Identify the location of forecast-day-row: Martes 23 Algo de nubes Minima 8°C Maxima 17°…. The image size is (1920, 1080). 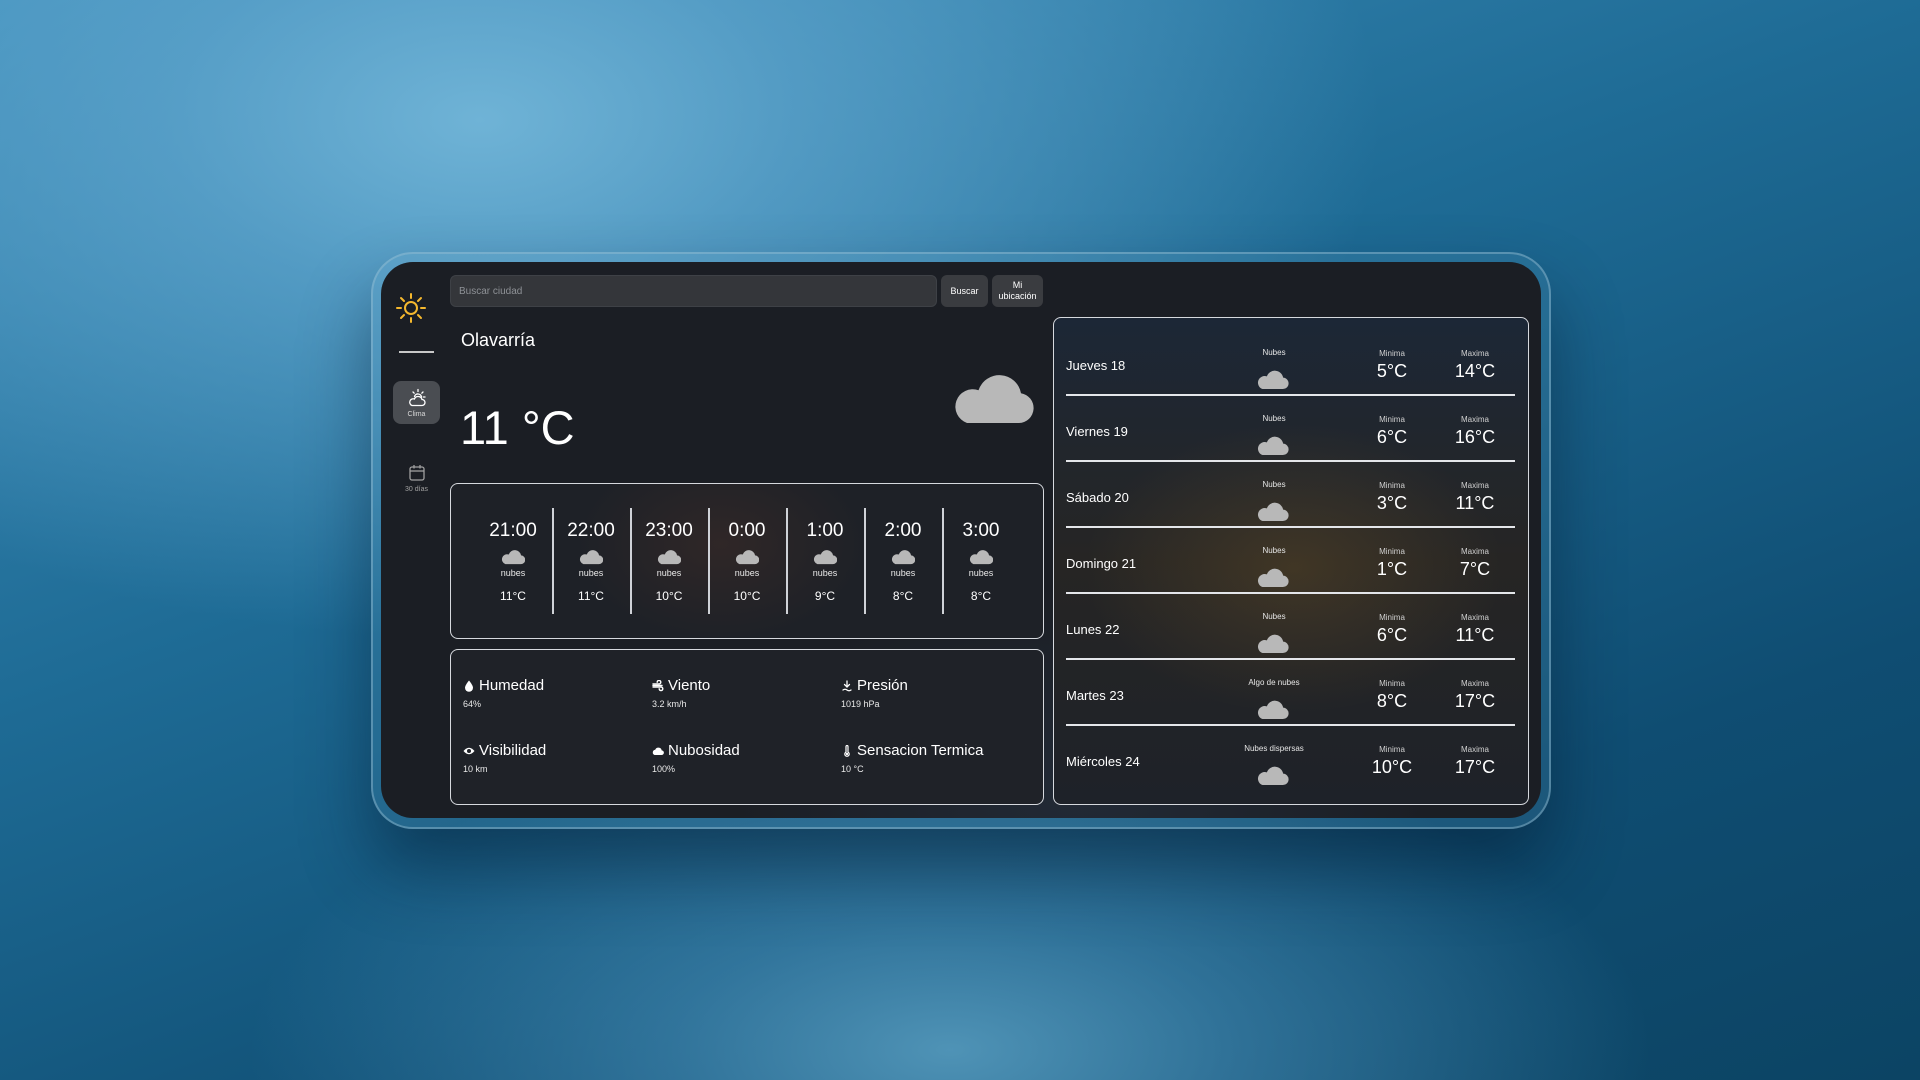
(1278, 691).